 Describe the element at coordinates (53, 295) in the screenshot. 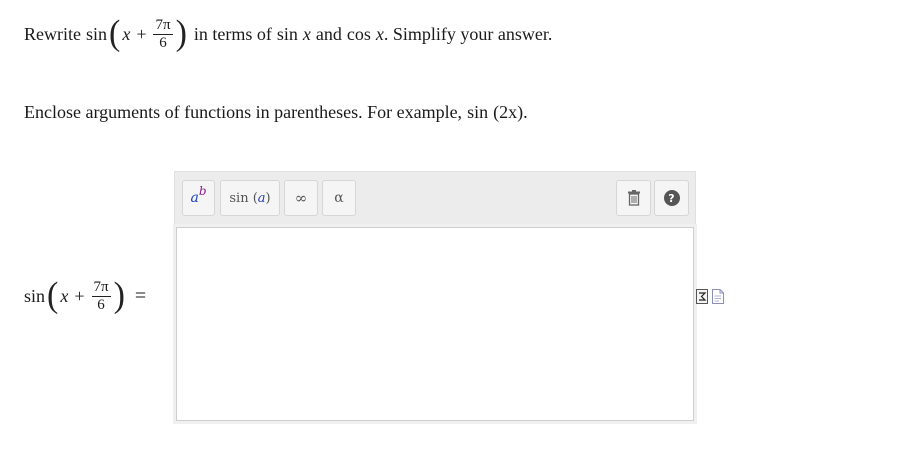

I see `answer-left-paren: (` at that location.